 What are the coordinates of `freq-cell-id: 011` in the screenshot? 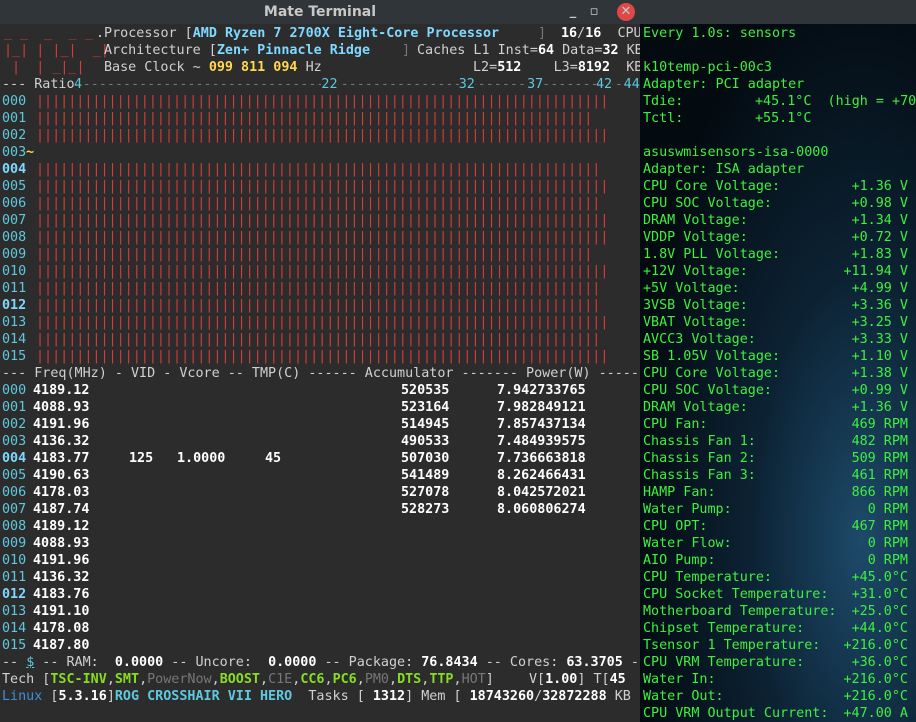 It's located at (14, 577).